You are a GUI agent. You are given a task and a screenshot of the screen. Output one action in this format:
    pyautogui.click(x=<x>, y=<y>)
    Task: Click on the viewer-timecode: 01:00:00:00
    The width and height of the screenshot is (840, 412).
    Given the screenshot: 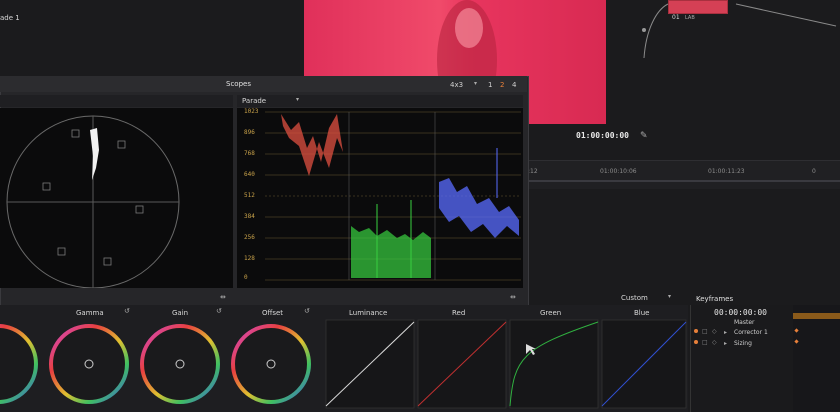 What is the action you would take?
    pyautogui.click(x=602, y=135)
    